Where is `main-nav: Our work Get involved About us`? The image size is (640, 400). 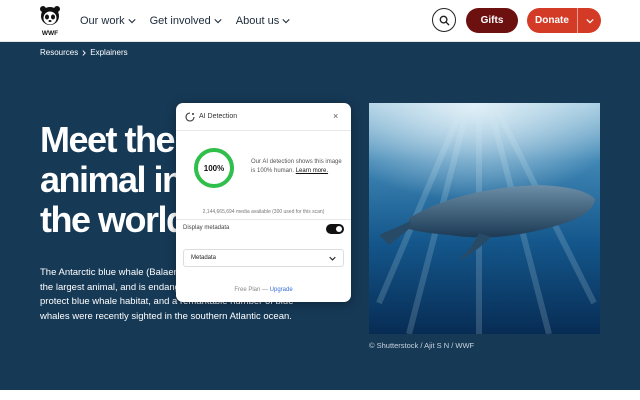
main-nav: Our work Get involved About us is located at coordinates (185, 21).